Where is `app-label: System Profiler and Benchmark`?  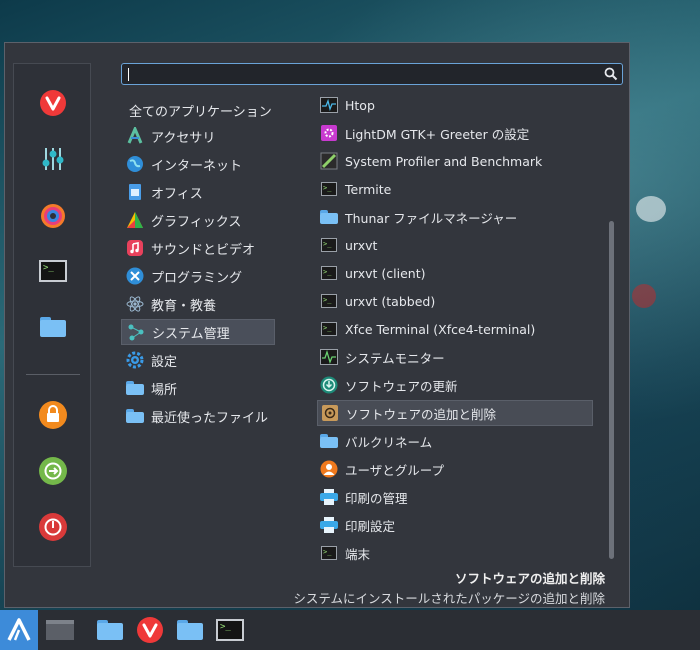
app-label: System Profiler and Benchmark is located at coordinates (444, 161).